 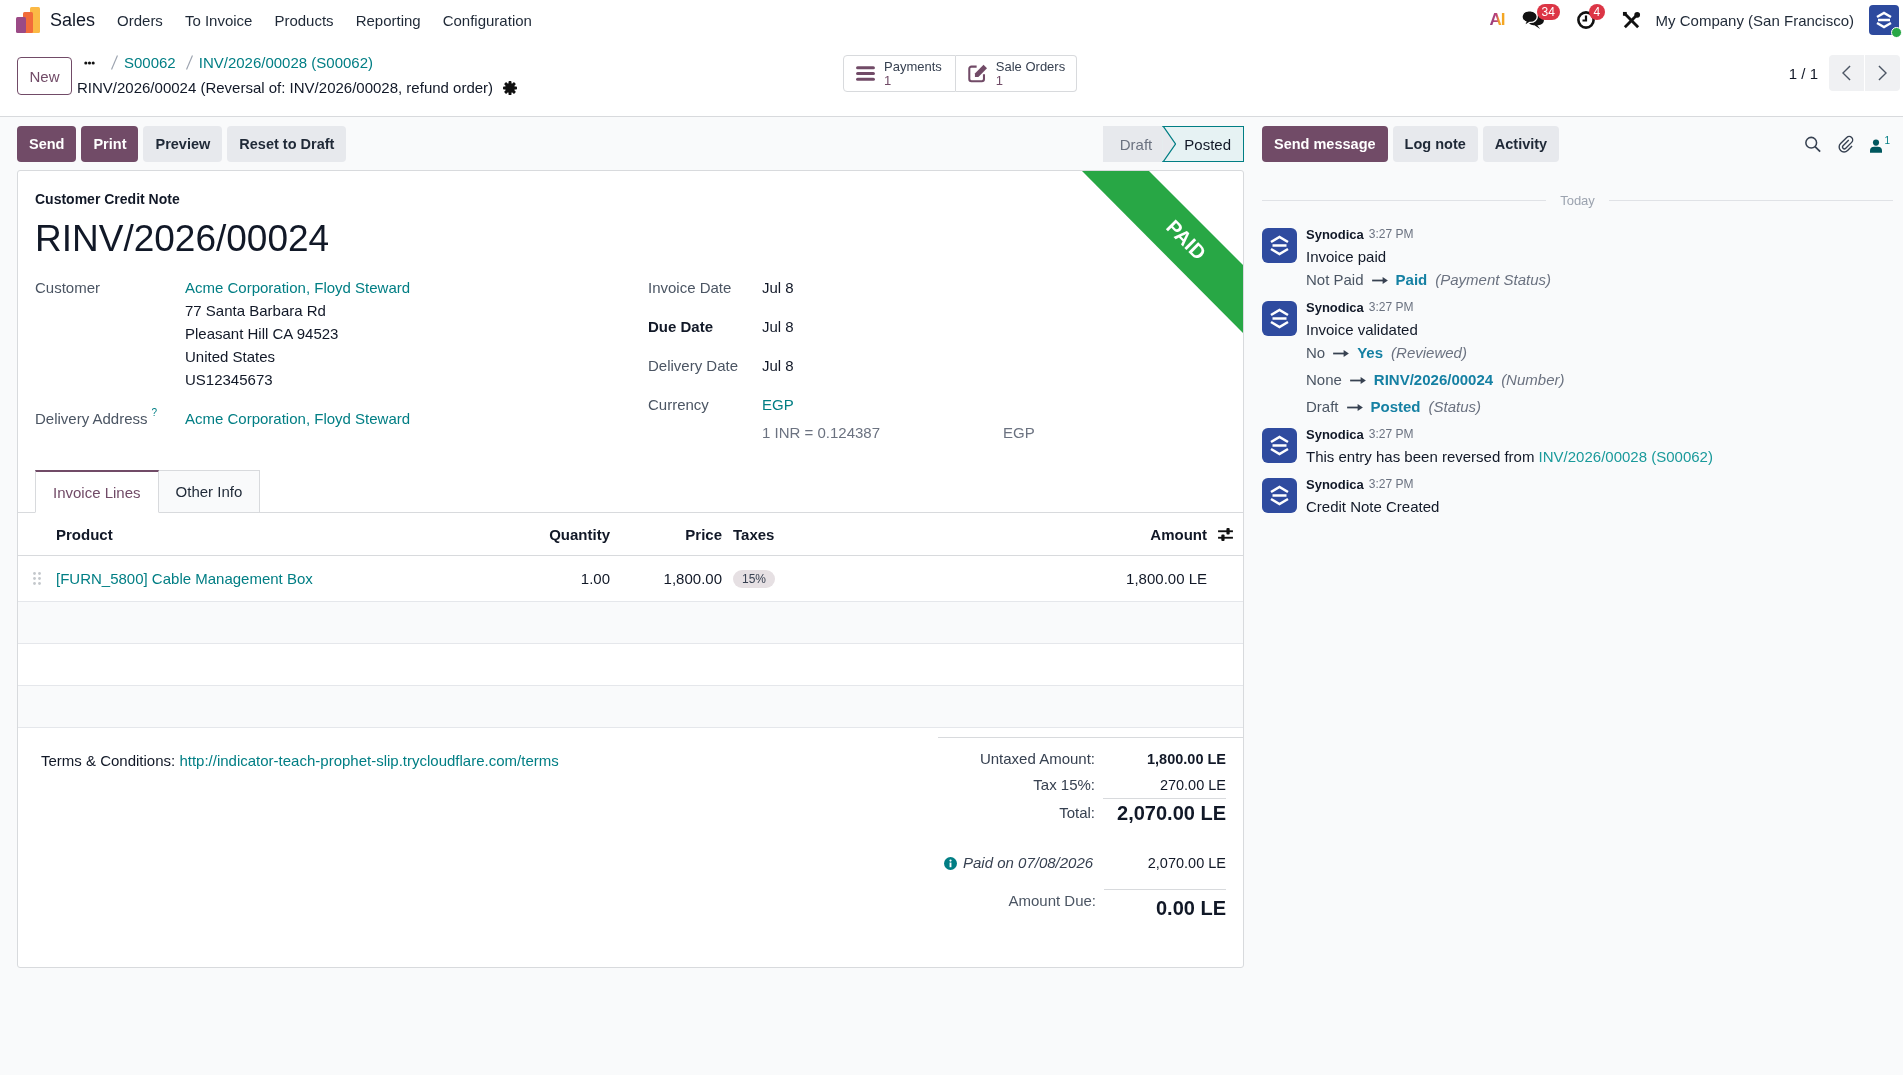 I want to click on total-value: 270.00 LE, so click(x=1192, y=785).